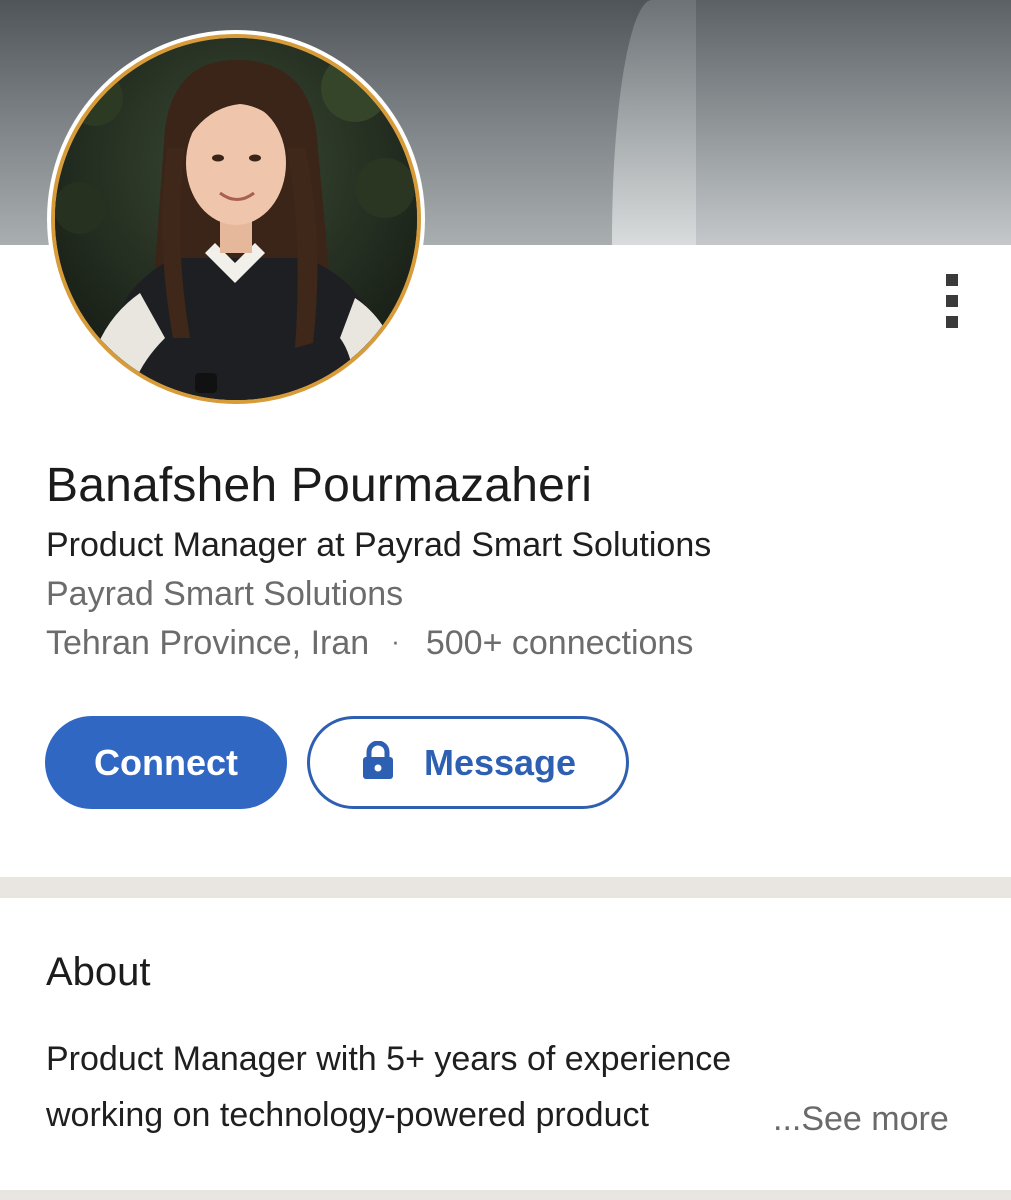  Describe the element at coordinates (98, 972) in the screenshot. I see `about-section-title: About` at that location.